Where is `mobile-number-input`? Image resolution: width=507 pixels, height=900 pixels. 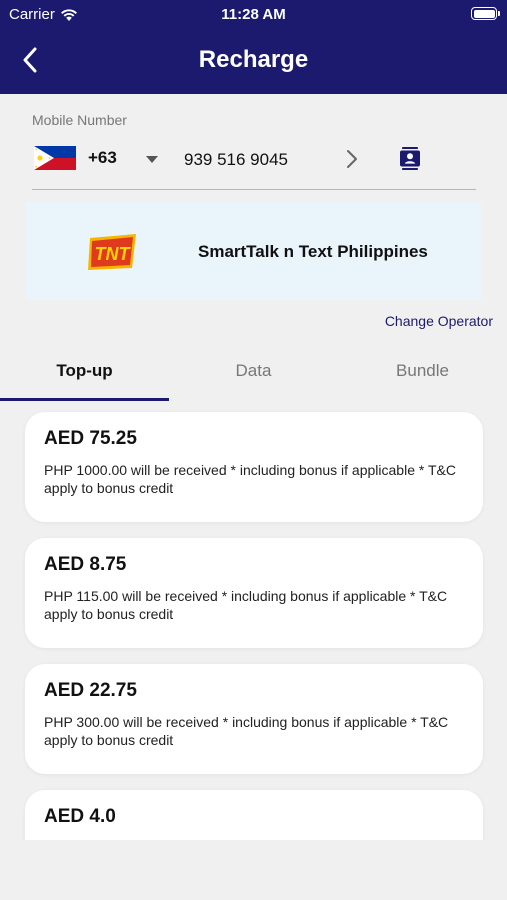
mobile-number-input is located at coordinates (259, 160).